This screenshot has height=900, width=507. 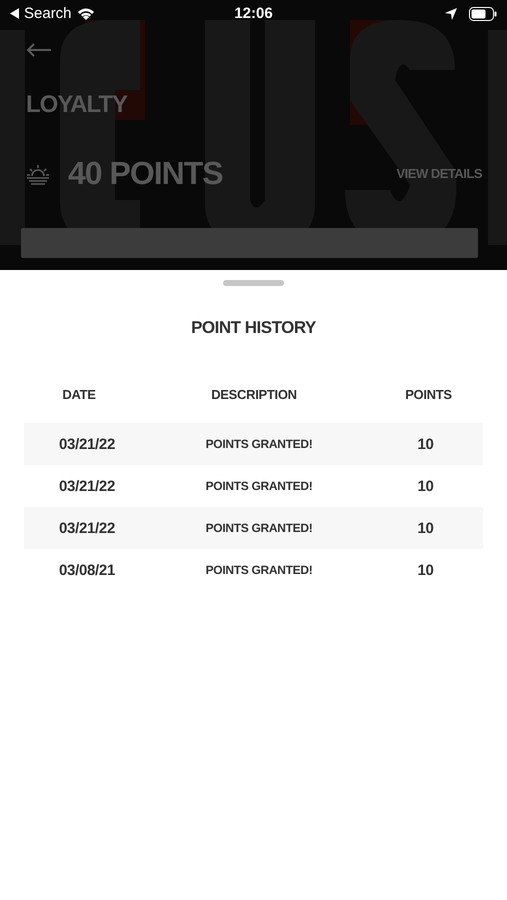 What do you see at coordinates (87, 570) in the screenshot?
I see `table-cell-text: 03/08/21` at bounding box center [87, 570].